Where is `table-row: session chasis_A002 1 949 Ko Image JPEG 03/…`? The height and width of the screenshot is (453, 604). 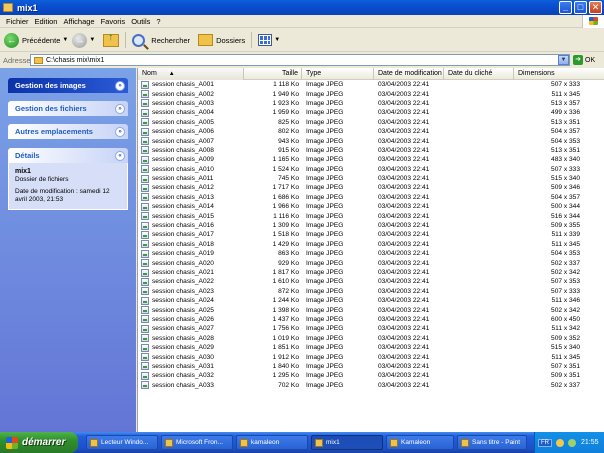
table-row: session chasis_A002 1 949 Ko Image JPEG 03/… is located at coordinates (371, 94).